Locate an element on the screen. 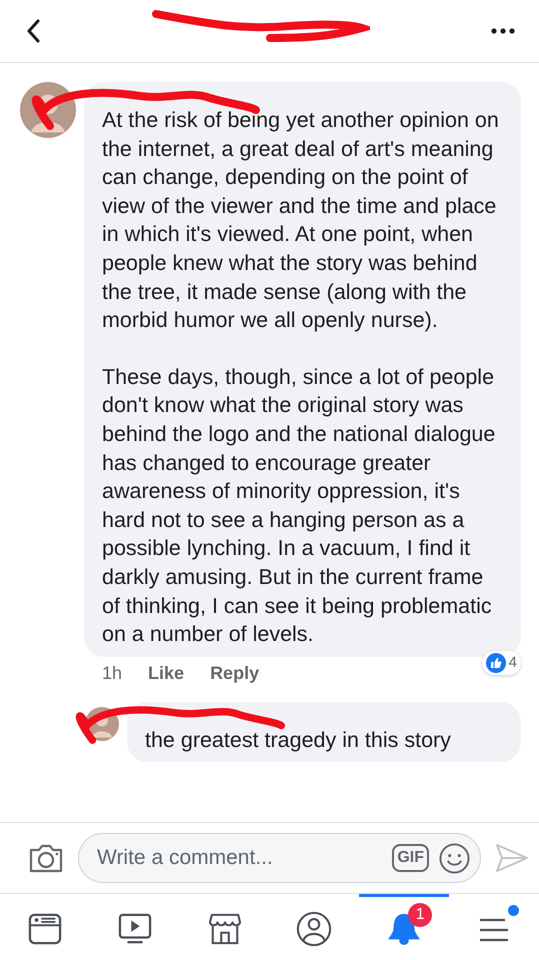 This screenshot has width=539, height=960. comment-field: Write a comment... GIF is located at coordinates (279, 858).